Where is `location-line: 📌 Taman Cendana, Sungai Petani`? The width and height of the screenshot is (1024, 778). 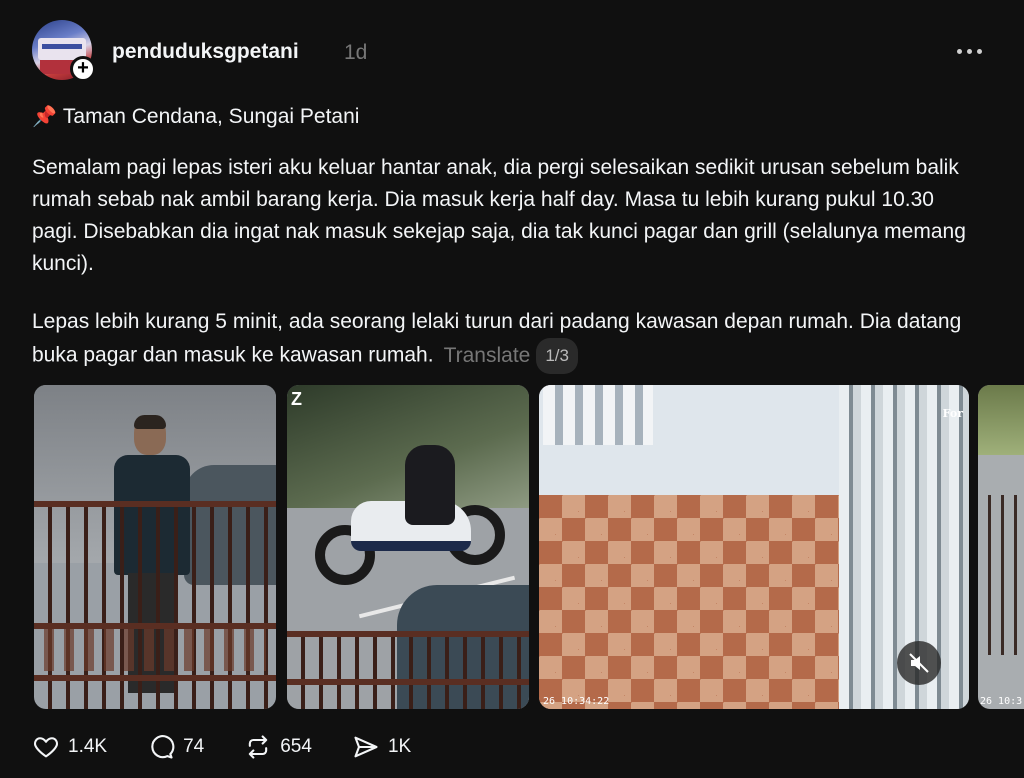 location-line: 📌 Taman Cendana, Sungai Petani is located at coordinates (195, 116).